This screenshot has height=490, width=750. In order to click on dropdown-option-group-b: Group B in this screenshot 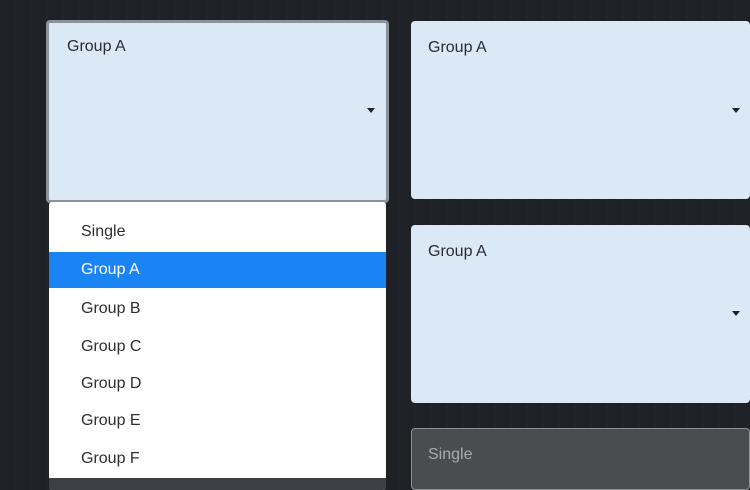, I will do `click(217, 309)`.